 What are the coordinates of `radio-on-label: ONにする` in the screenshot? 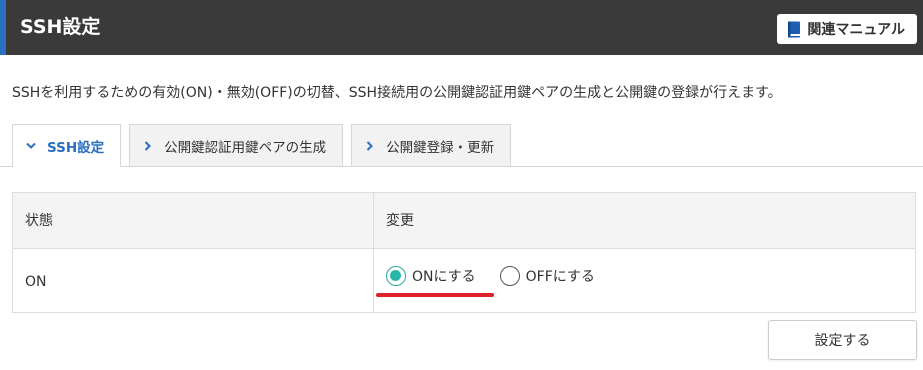 It's located at (444, 277).